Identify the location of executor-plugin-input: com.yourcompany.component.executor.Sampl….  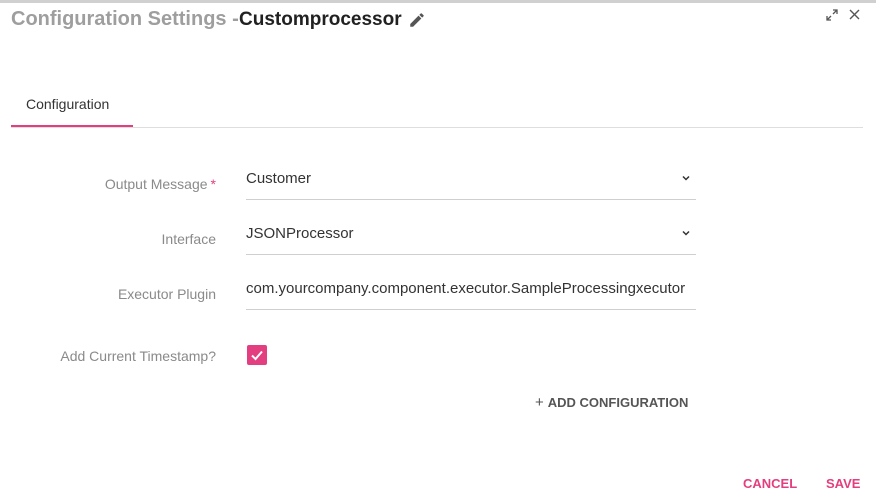
(471, 295).